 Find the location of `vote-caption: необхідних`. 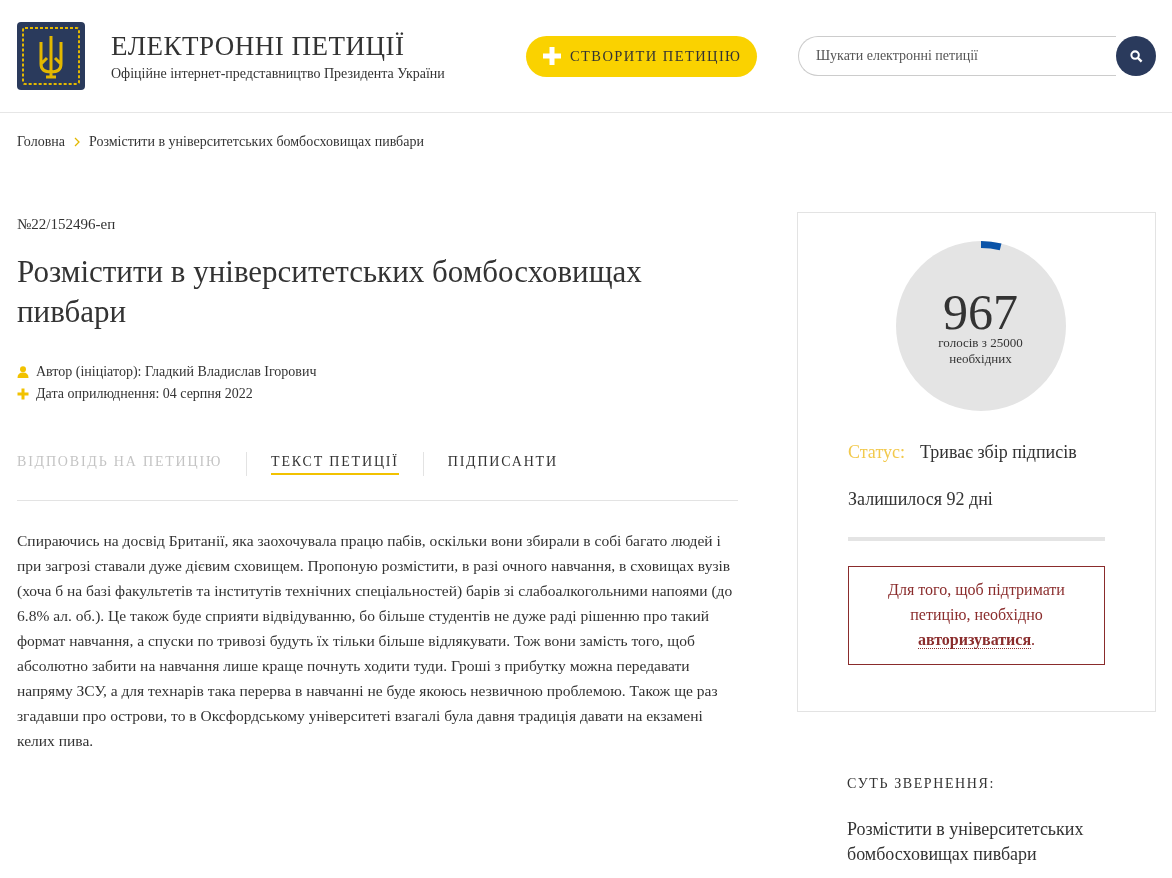

vote-caption: необхідних is located at coordinates (980, 359).